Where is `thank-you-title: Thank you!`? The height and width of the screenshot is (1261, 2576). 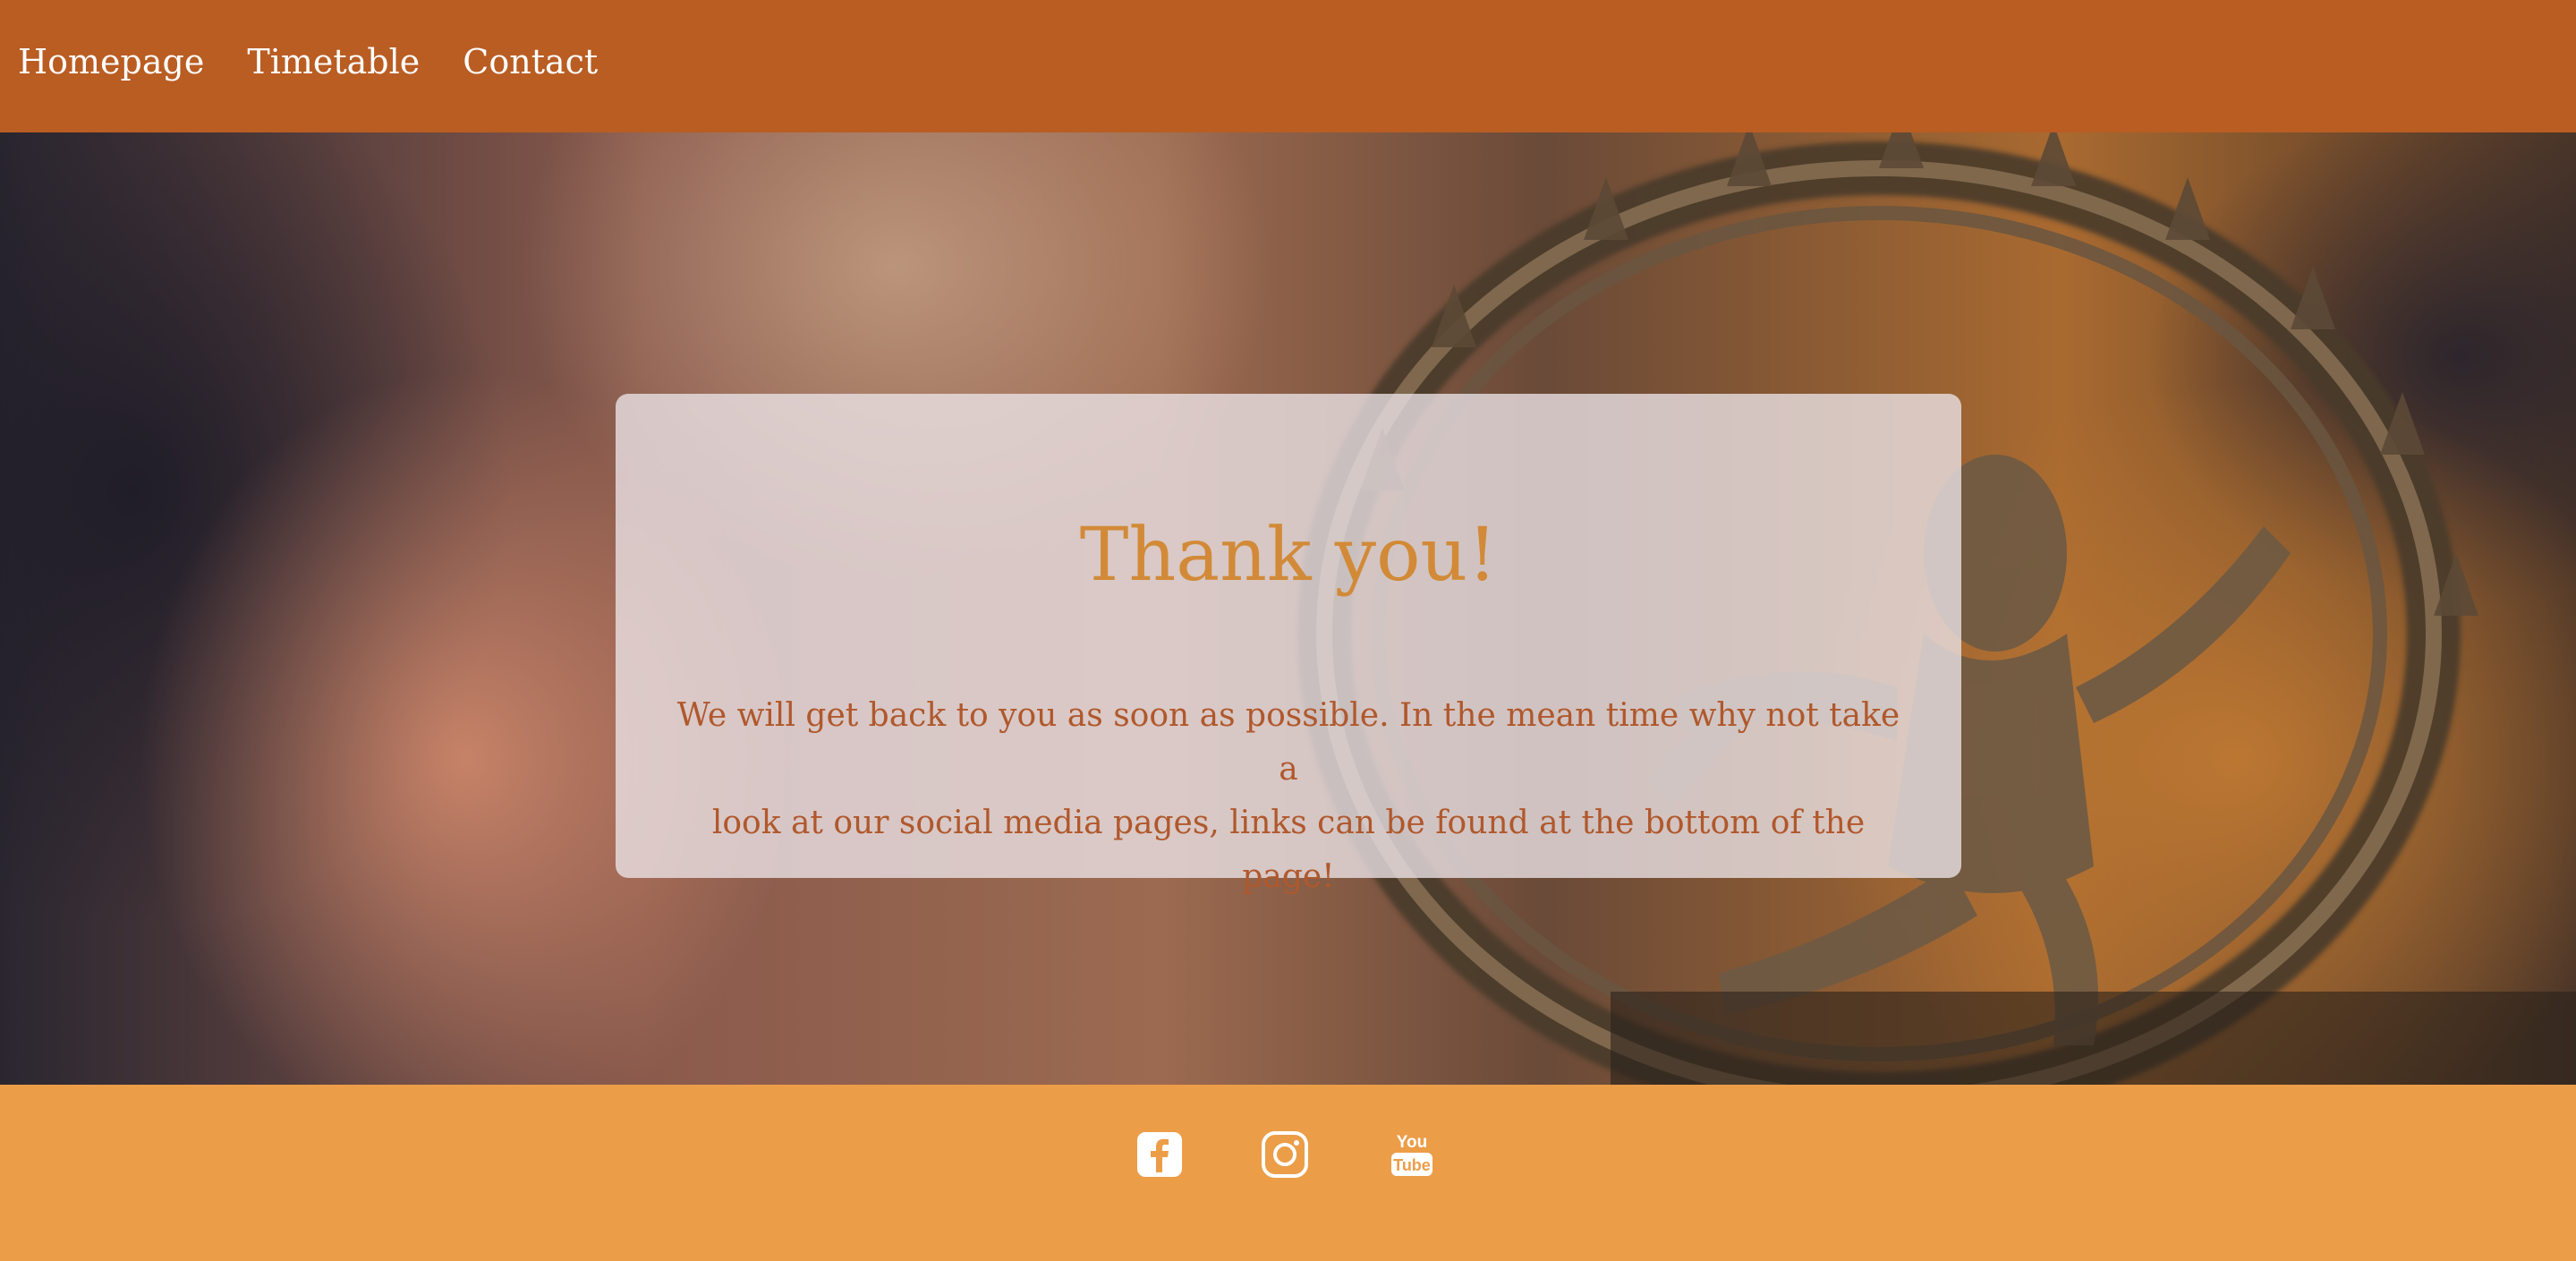
thank-you-title: Thank you! is located at coordinates (1288, 555).